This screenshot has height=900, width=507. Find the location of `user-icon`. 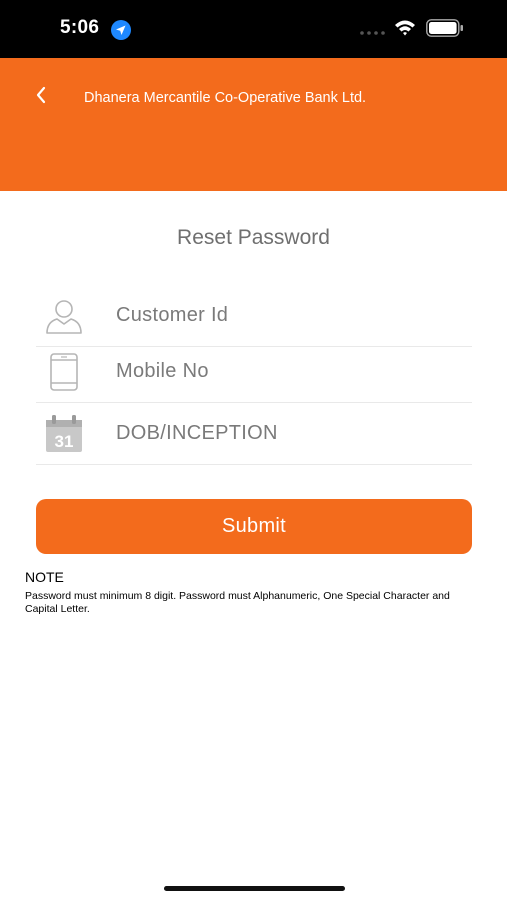

user-icon is located at coordinates (64, 317).